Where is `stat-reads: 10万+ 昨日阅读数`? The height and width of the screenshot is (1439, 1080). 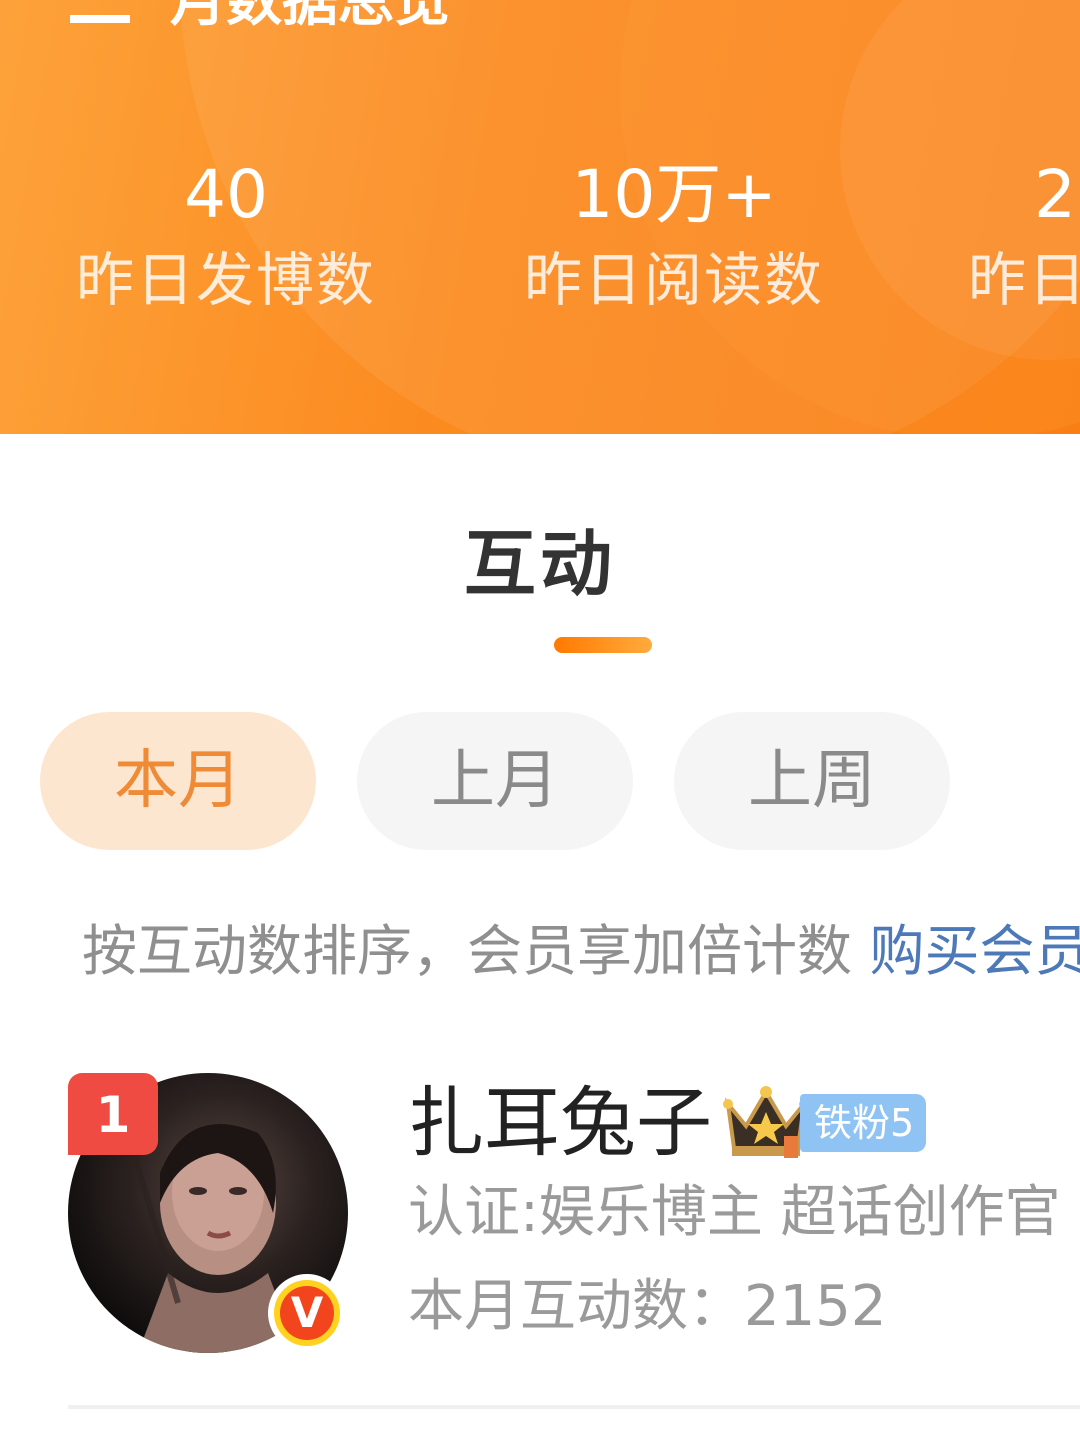 stat-reads: 10万+ 昨日阅读数 is located at coordinates (674, 235).